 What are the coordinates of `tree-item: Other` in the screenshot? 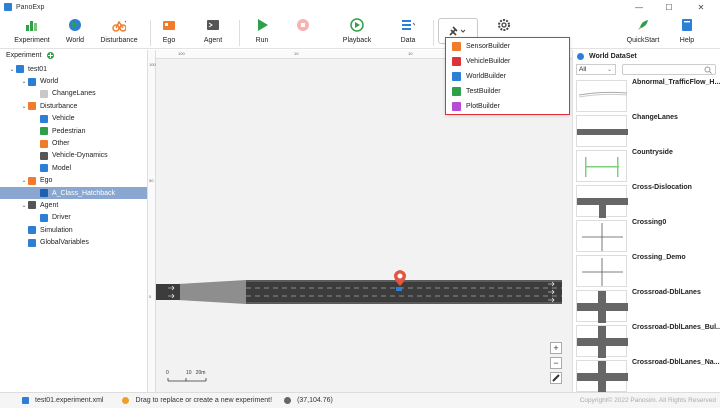 It's located at (73, 143).